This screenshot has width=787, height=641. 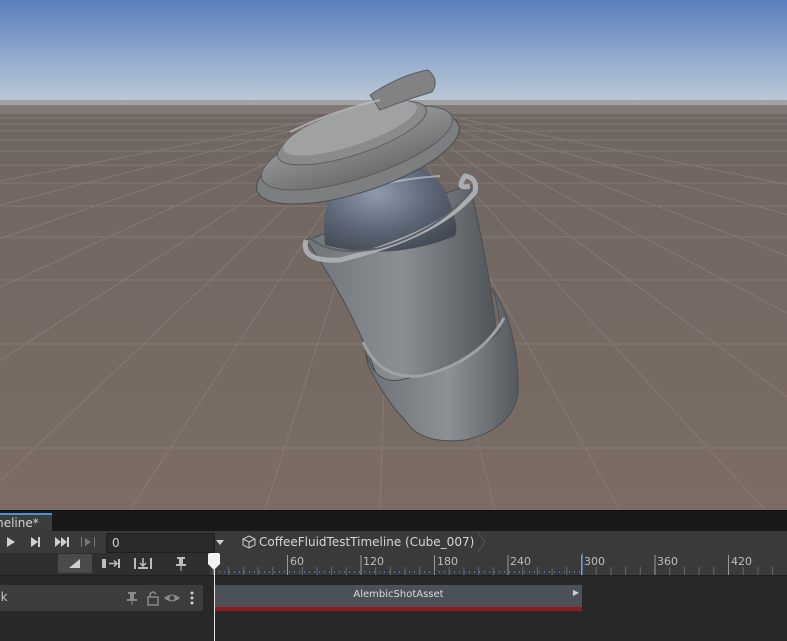 I want to click on replace-mode-icon, so click(x=143, y=563).